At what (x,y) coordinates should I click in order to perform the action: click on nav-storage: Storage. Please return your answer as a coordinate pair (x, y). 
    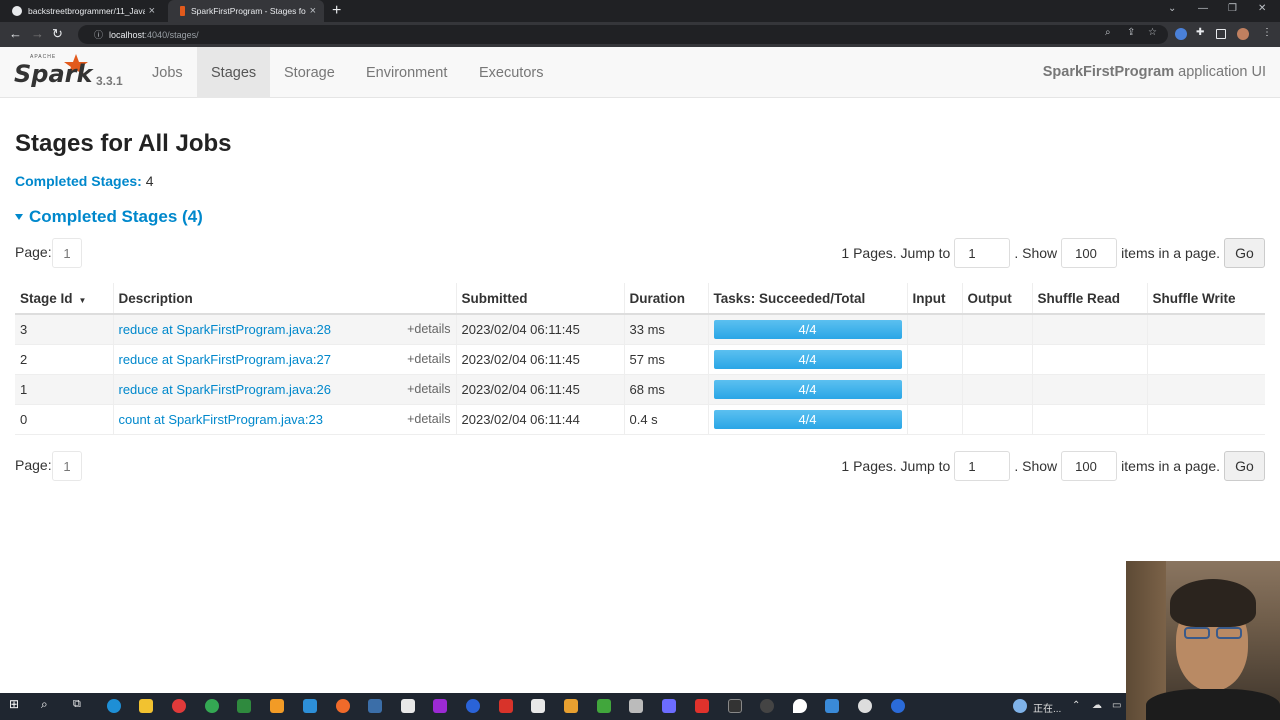
    Looking at the image, I should click on (309, 72).